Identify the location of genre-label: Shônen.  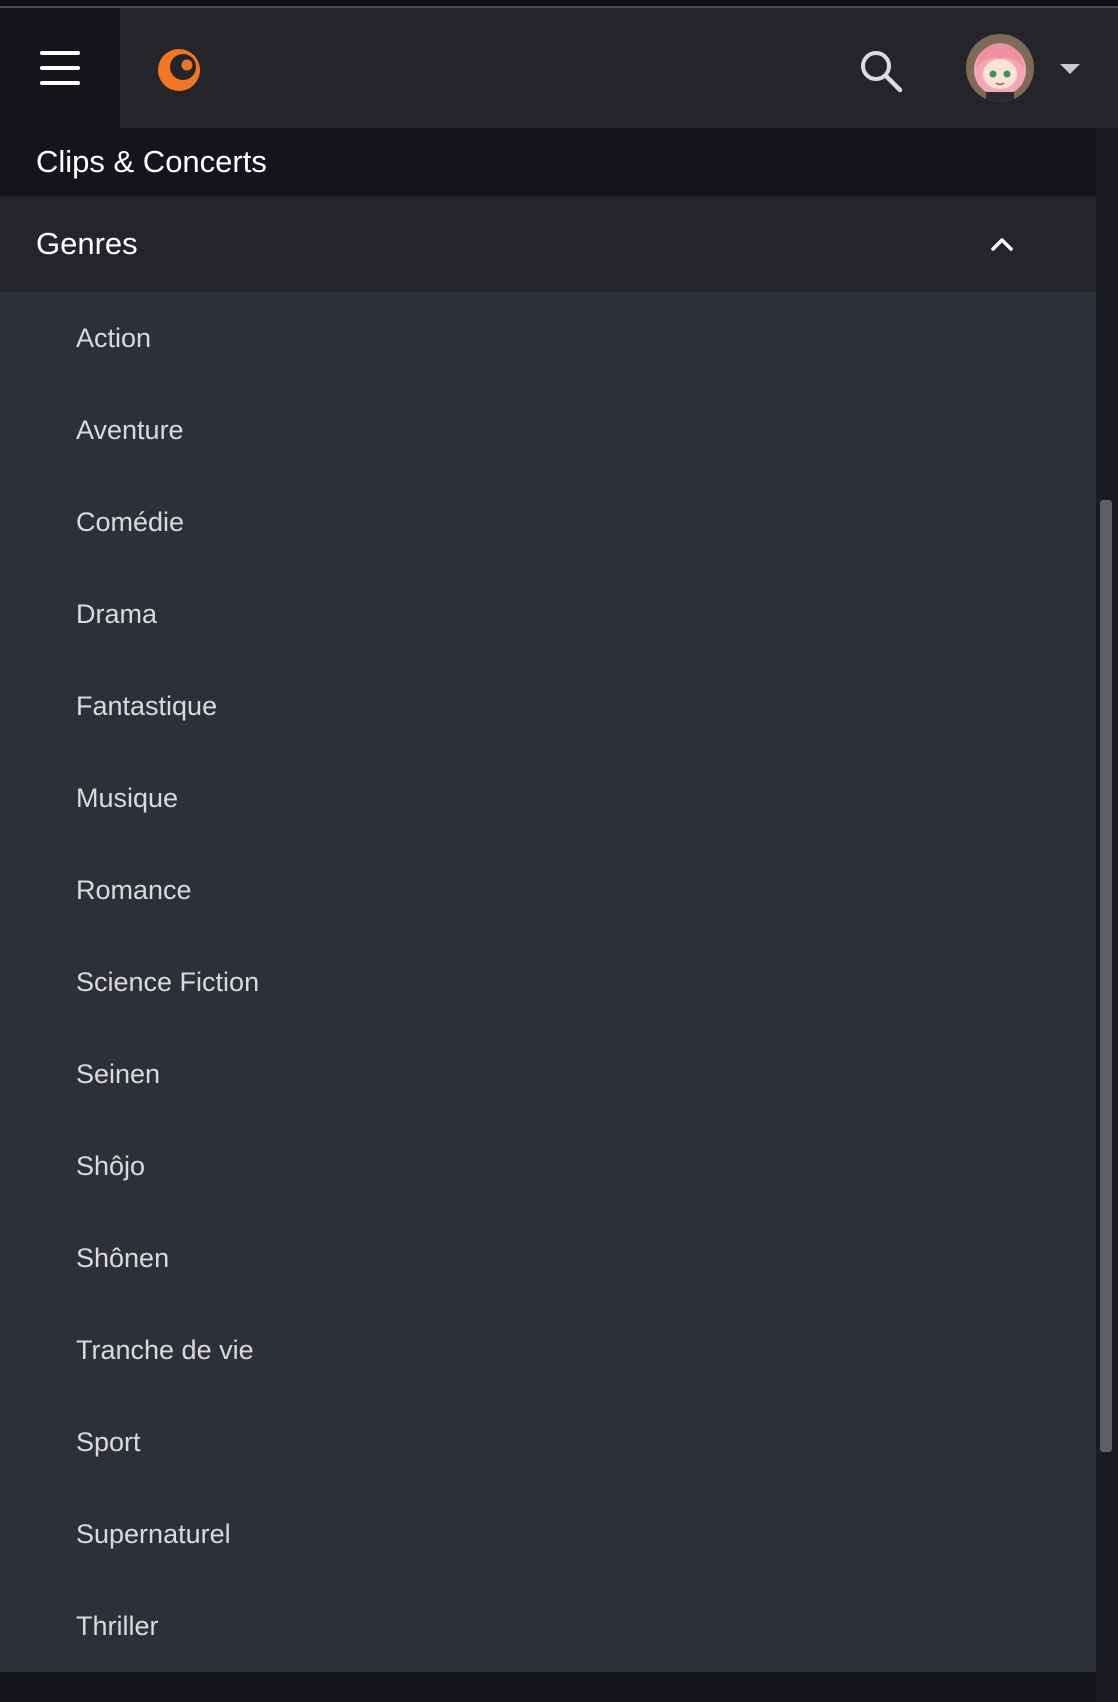
(123, 1257).